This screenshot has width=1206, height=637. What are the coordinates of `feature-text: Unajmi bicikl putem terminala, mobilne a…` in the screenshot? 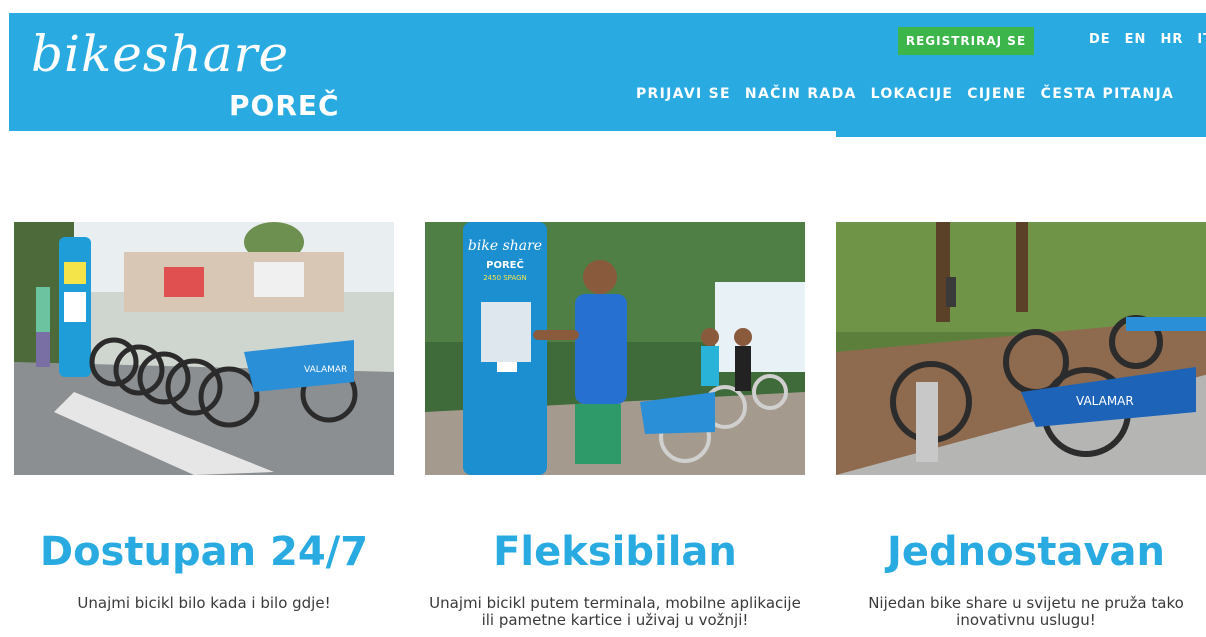 It's located at (615, 611).